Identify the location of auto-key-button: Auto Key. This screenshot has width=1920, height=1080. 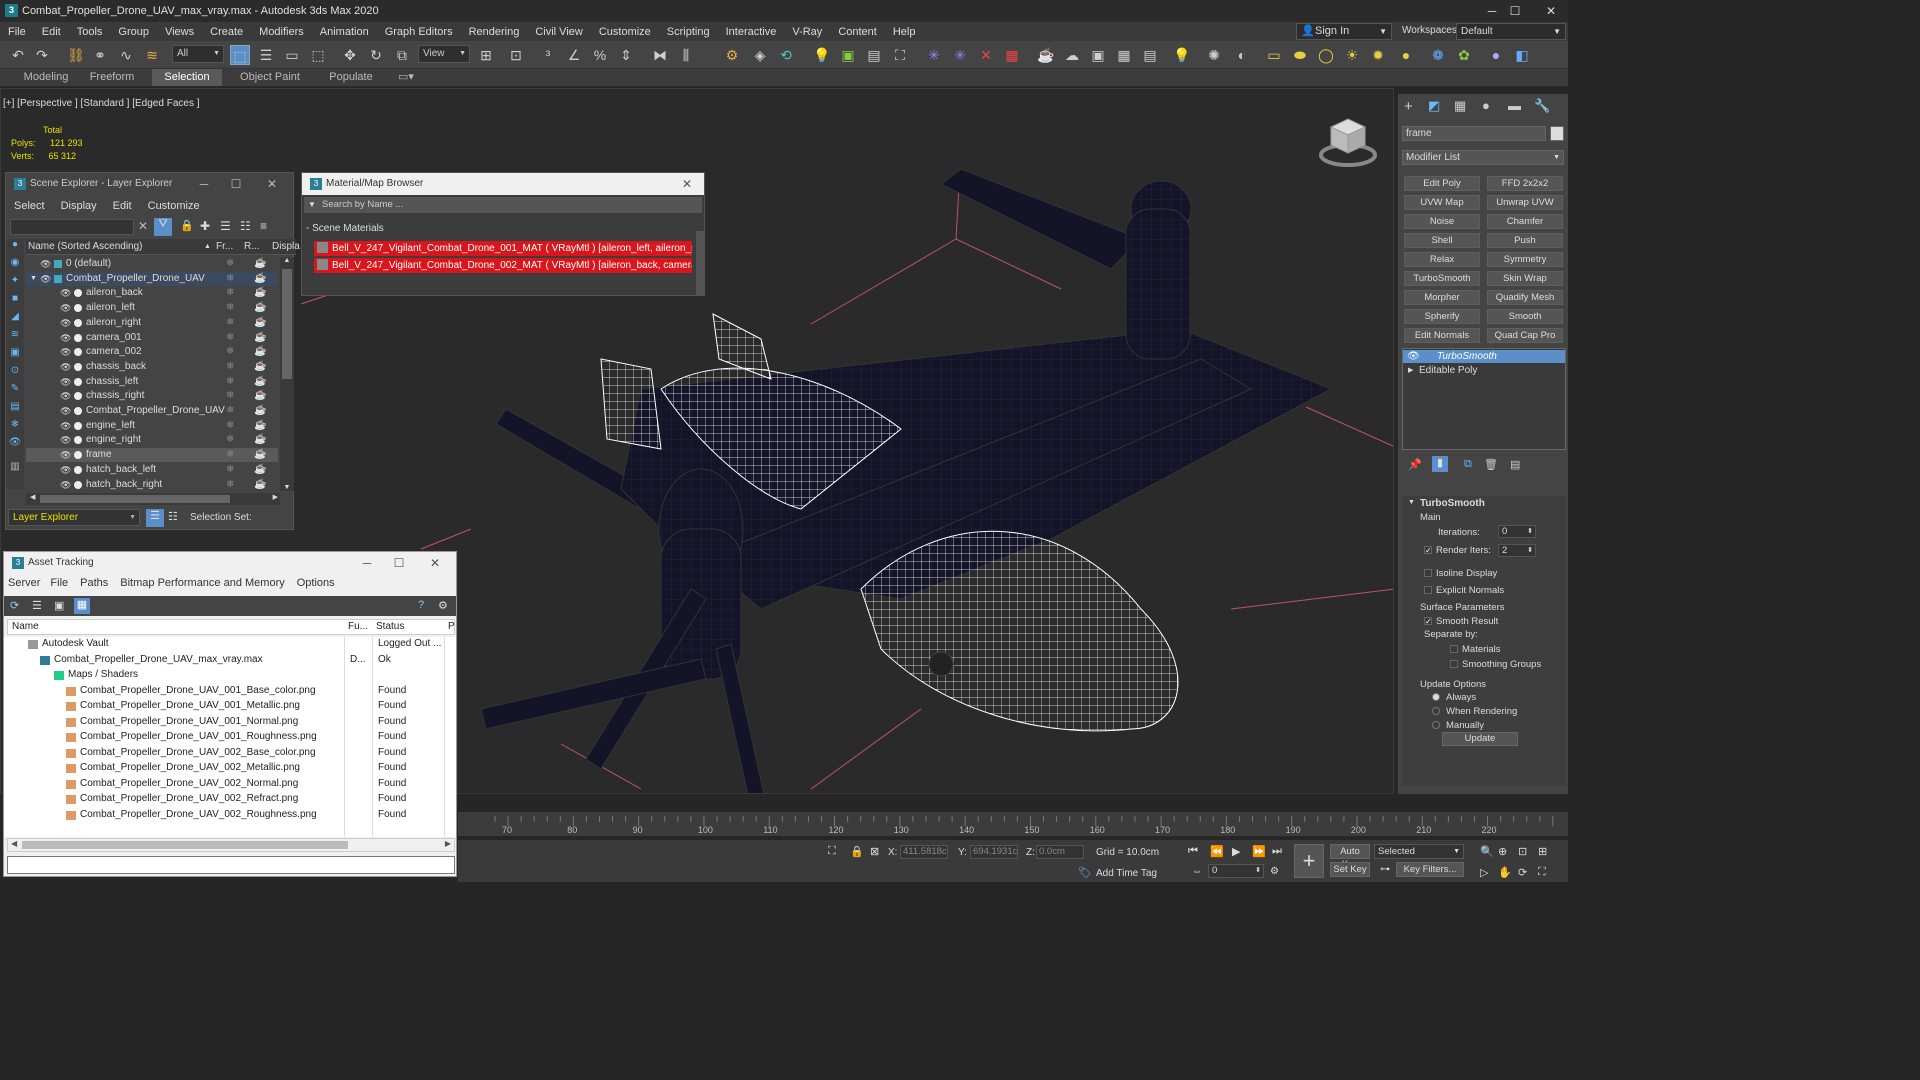
(1350, 857).